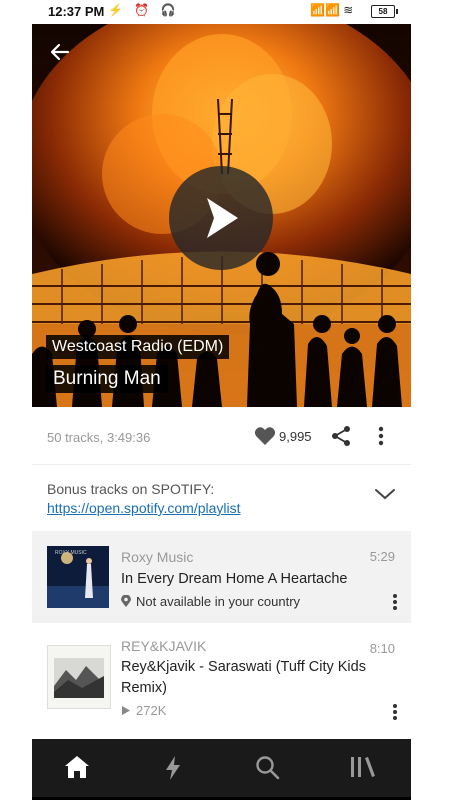  Describe the element at coordinates (157, 557) in the screenshot. I see `track-artist: Roxy Music` at that location.